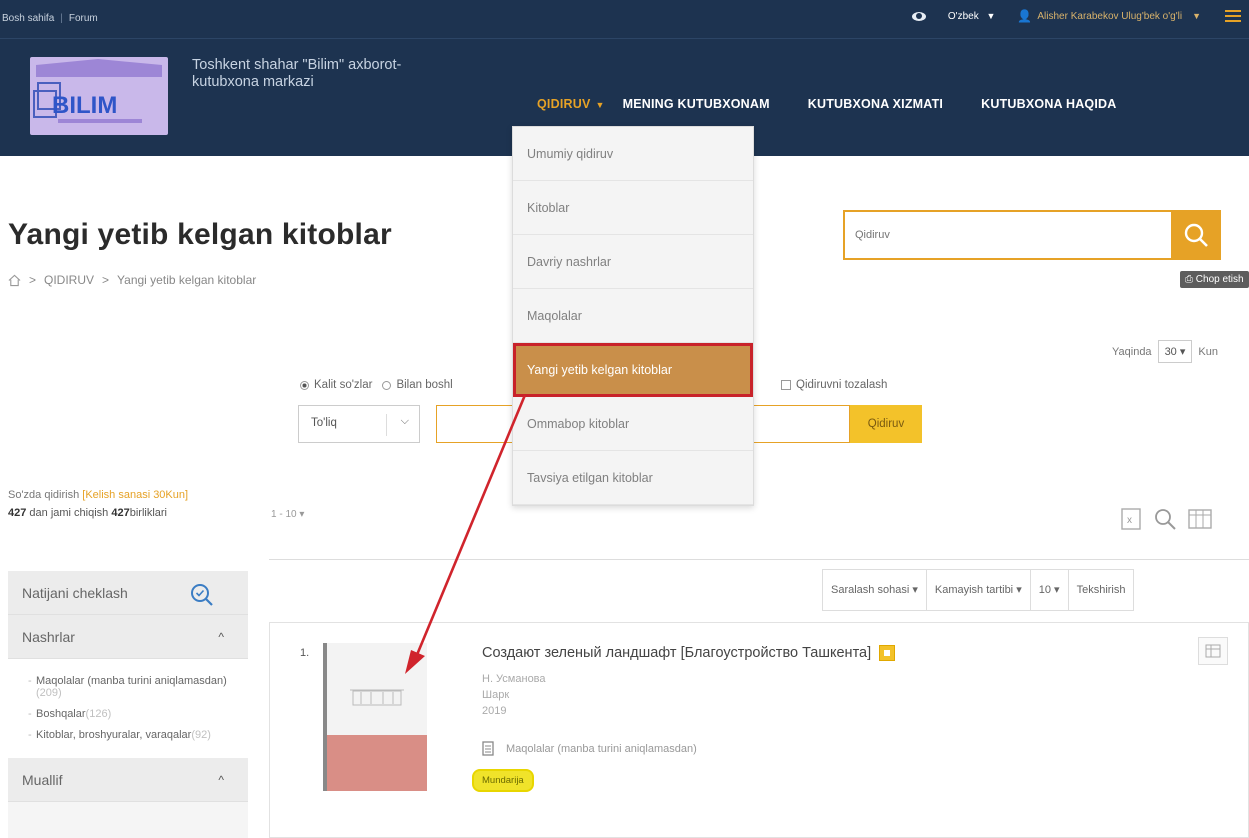  I want to click on nav-label: QIDIRUV, so click(564, 104).